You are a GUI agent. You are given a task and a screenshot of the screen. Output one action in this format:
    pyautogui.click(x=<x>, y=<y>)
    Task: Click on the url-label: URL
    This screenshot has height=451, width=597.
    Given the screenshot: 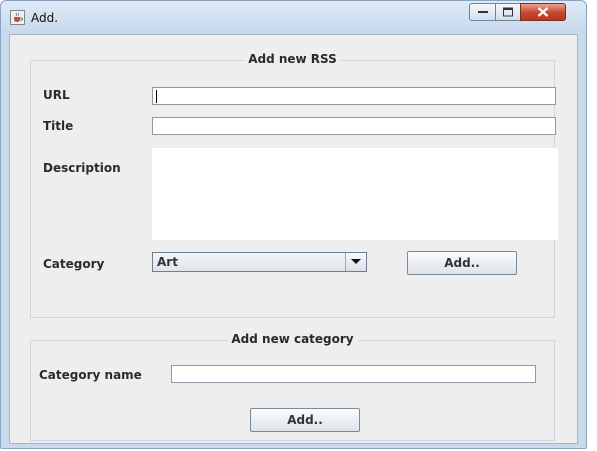 What is the action you would take?
    pyautogui.click(x=56, y=95)
    